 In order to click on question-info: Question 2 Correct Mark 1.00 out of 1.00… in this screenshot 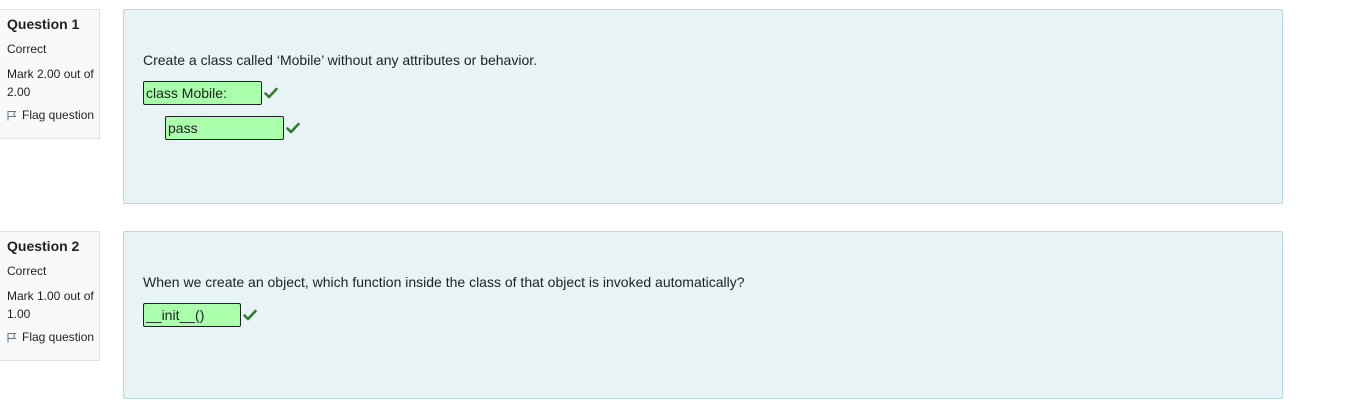, I will do `click(50, 296)`.